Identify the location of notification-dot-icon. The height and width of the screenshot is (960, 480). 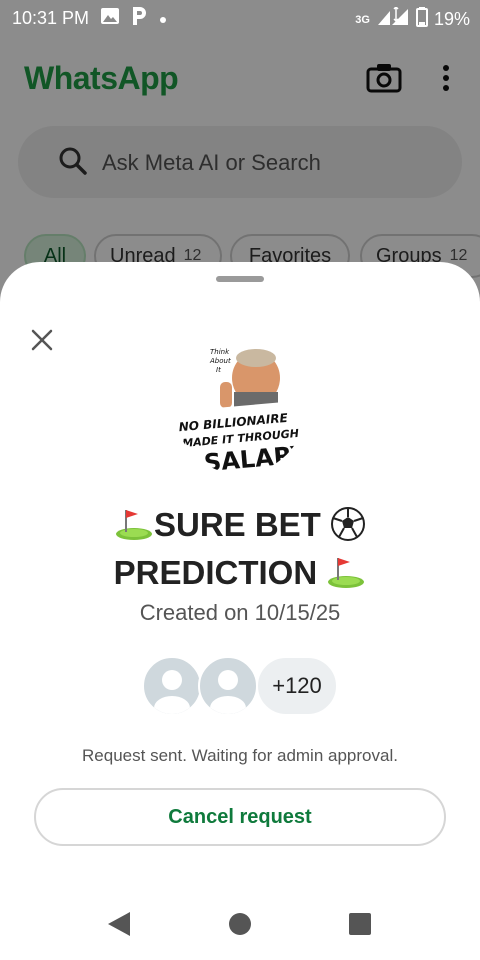
(163, 18).